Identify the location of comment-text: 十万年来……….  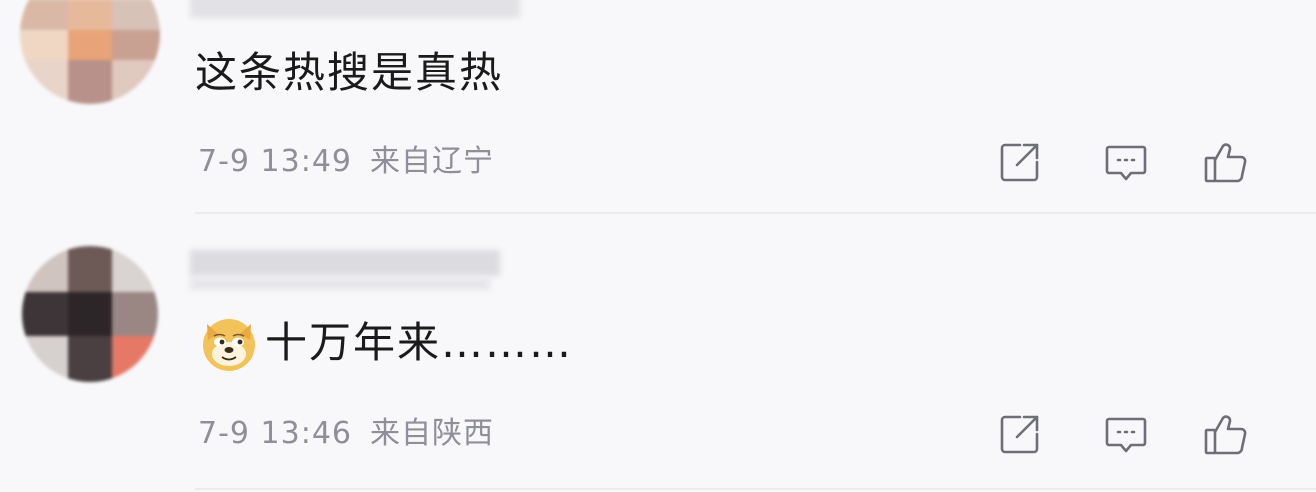
(419, 342).